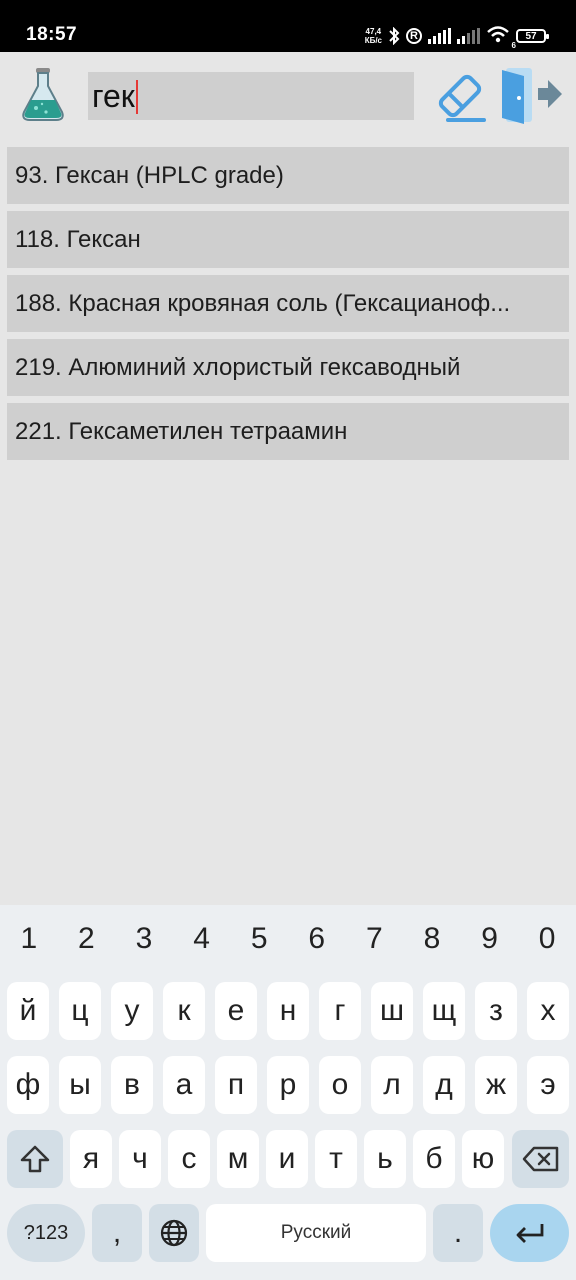  Describe the element at coordinates (288, 431) in the screenshot. I see `list-item: 221. Гексаметилен тетраамин` at that location.